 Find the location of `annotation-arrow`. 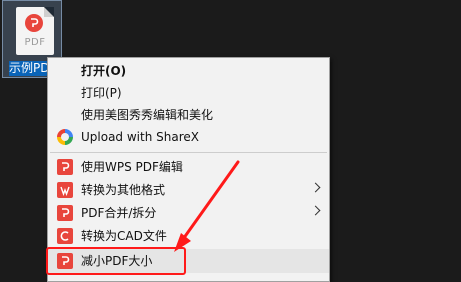

annotation-arrow is located at coordinates (207, 206).